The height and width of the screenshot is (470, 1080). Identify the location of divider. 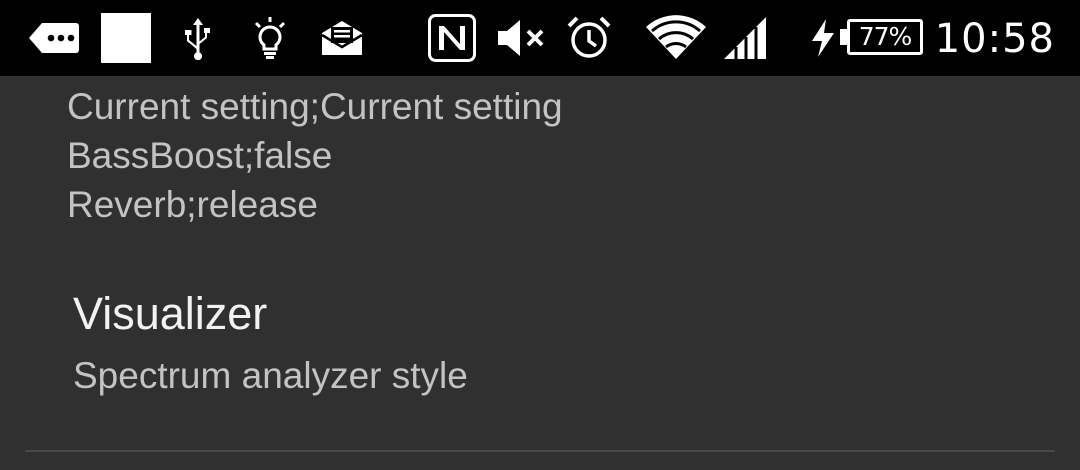
(540, 451).